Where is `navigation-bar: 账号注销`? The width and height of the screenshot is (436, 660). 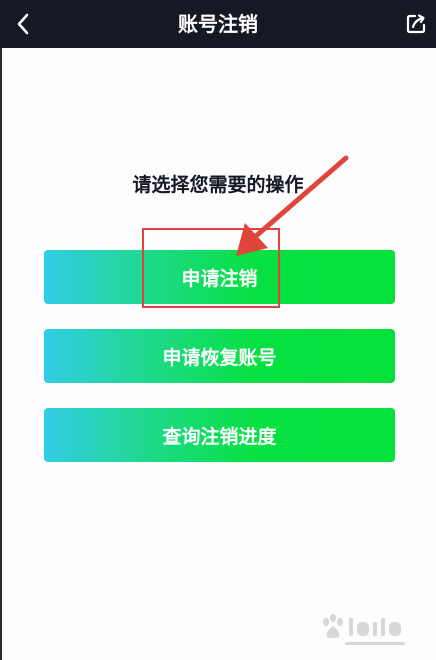 navigation-bar: 账号注销 is located at coordinates (218, 24).